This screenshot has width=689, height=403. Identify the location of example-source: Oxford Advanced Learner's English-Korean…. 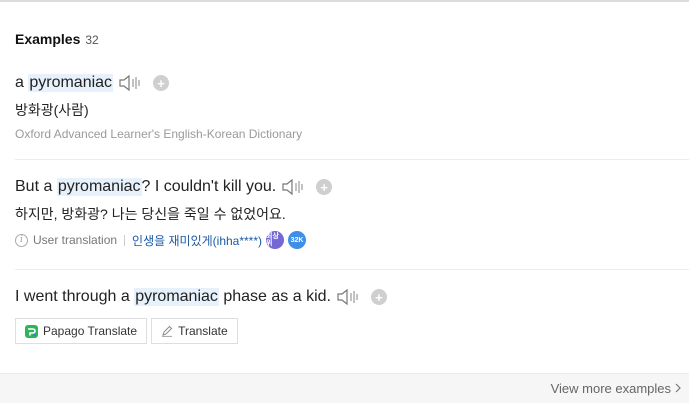
(158, 134).